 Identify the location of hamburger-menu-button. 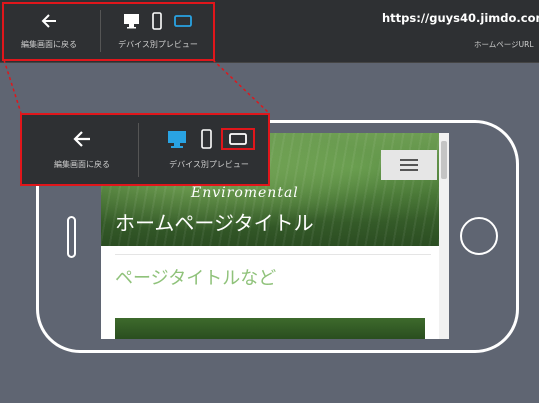
(409, 165).